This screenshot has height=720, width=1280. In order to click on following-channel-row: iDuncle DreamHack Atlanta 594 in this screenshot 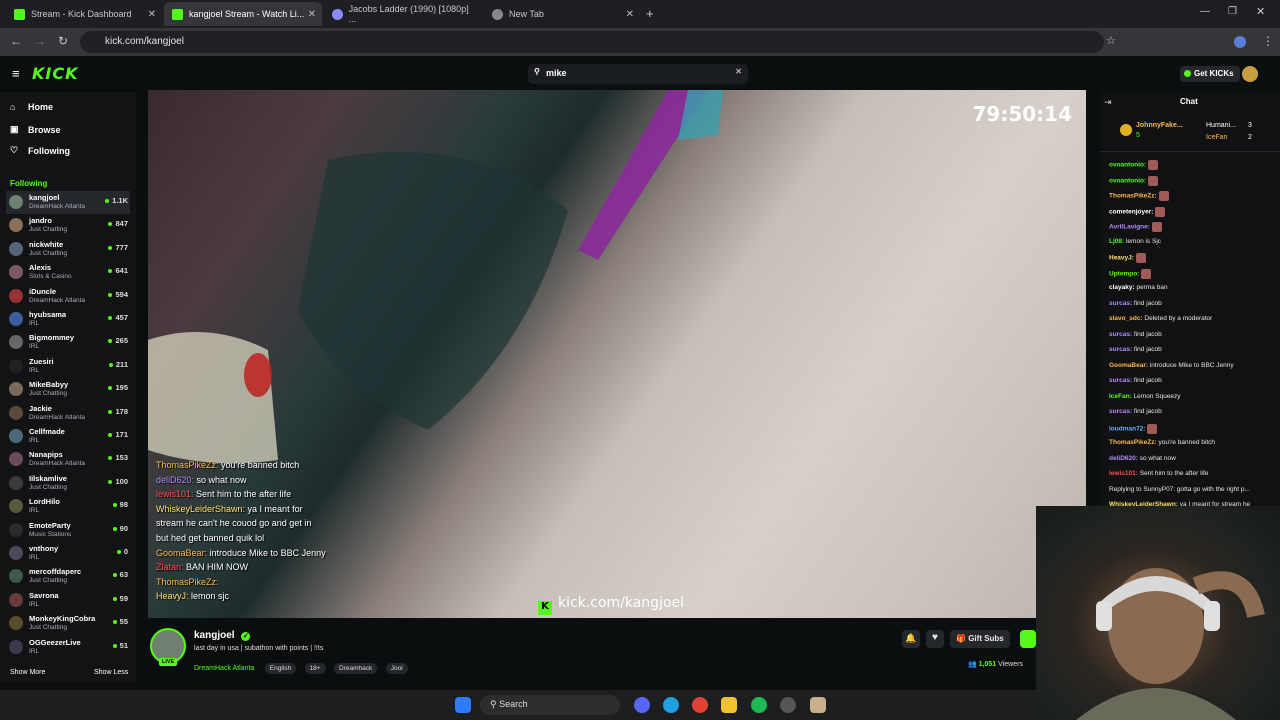, I will do `click(68, 296)`.